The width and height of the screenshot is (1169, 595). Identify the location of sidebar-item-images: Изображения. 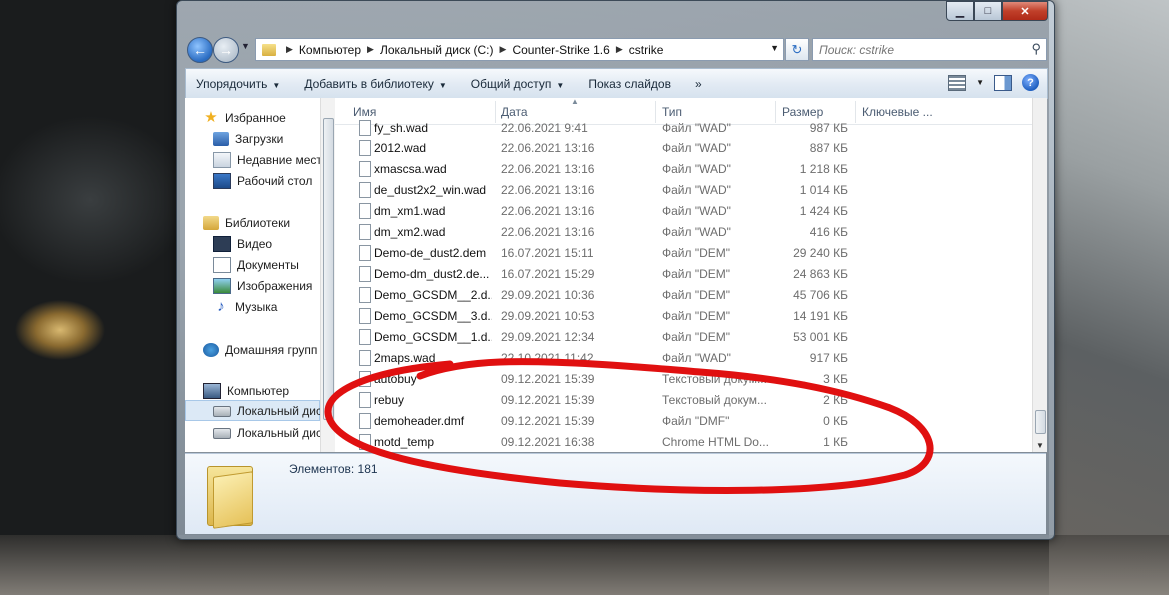
(262, 286).